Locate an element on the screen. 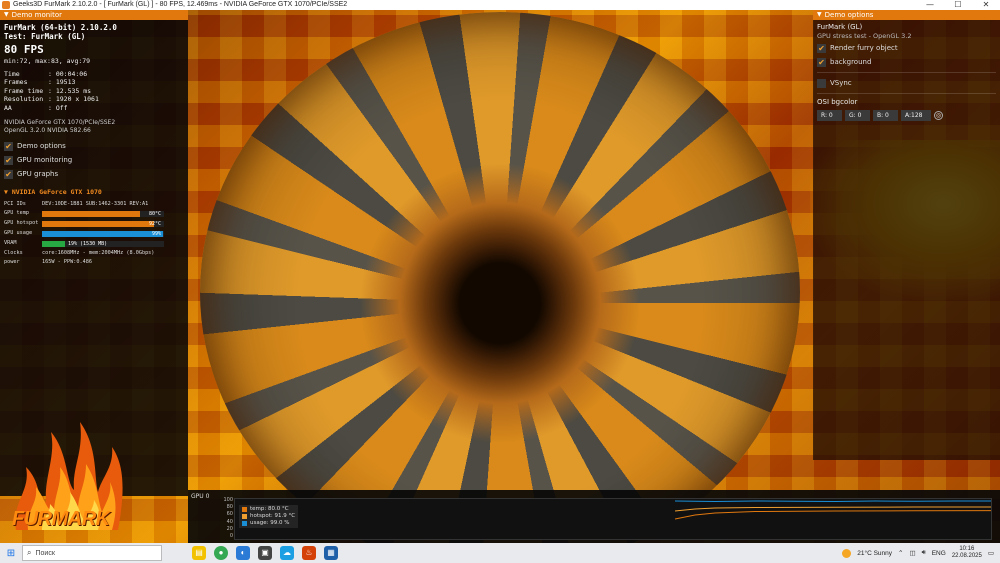  power-row: power 165W - PPW:0.486 is located at coordinates (94, 263).